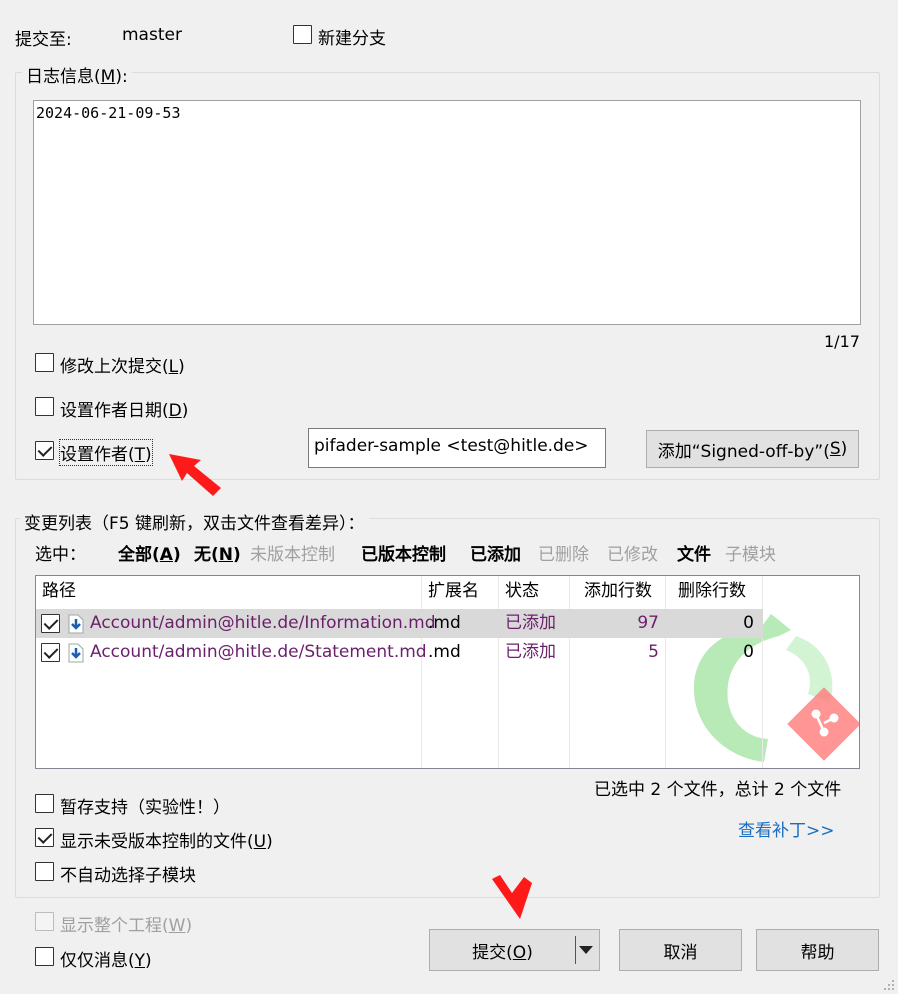 This screenshot has width=898, height=994. Describe the element at coordinates (194, 521) in the screenshot. I see `changes-title: 变更列表（F5 键刷新，双击文件查看差异）：` at that location.